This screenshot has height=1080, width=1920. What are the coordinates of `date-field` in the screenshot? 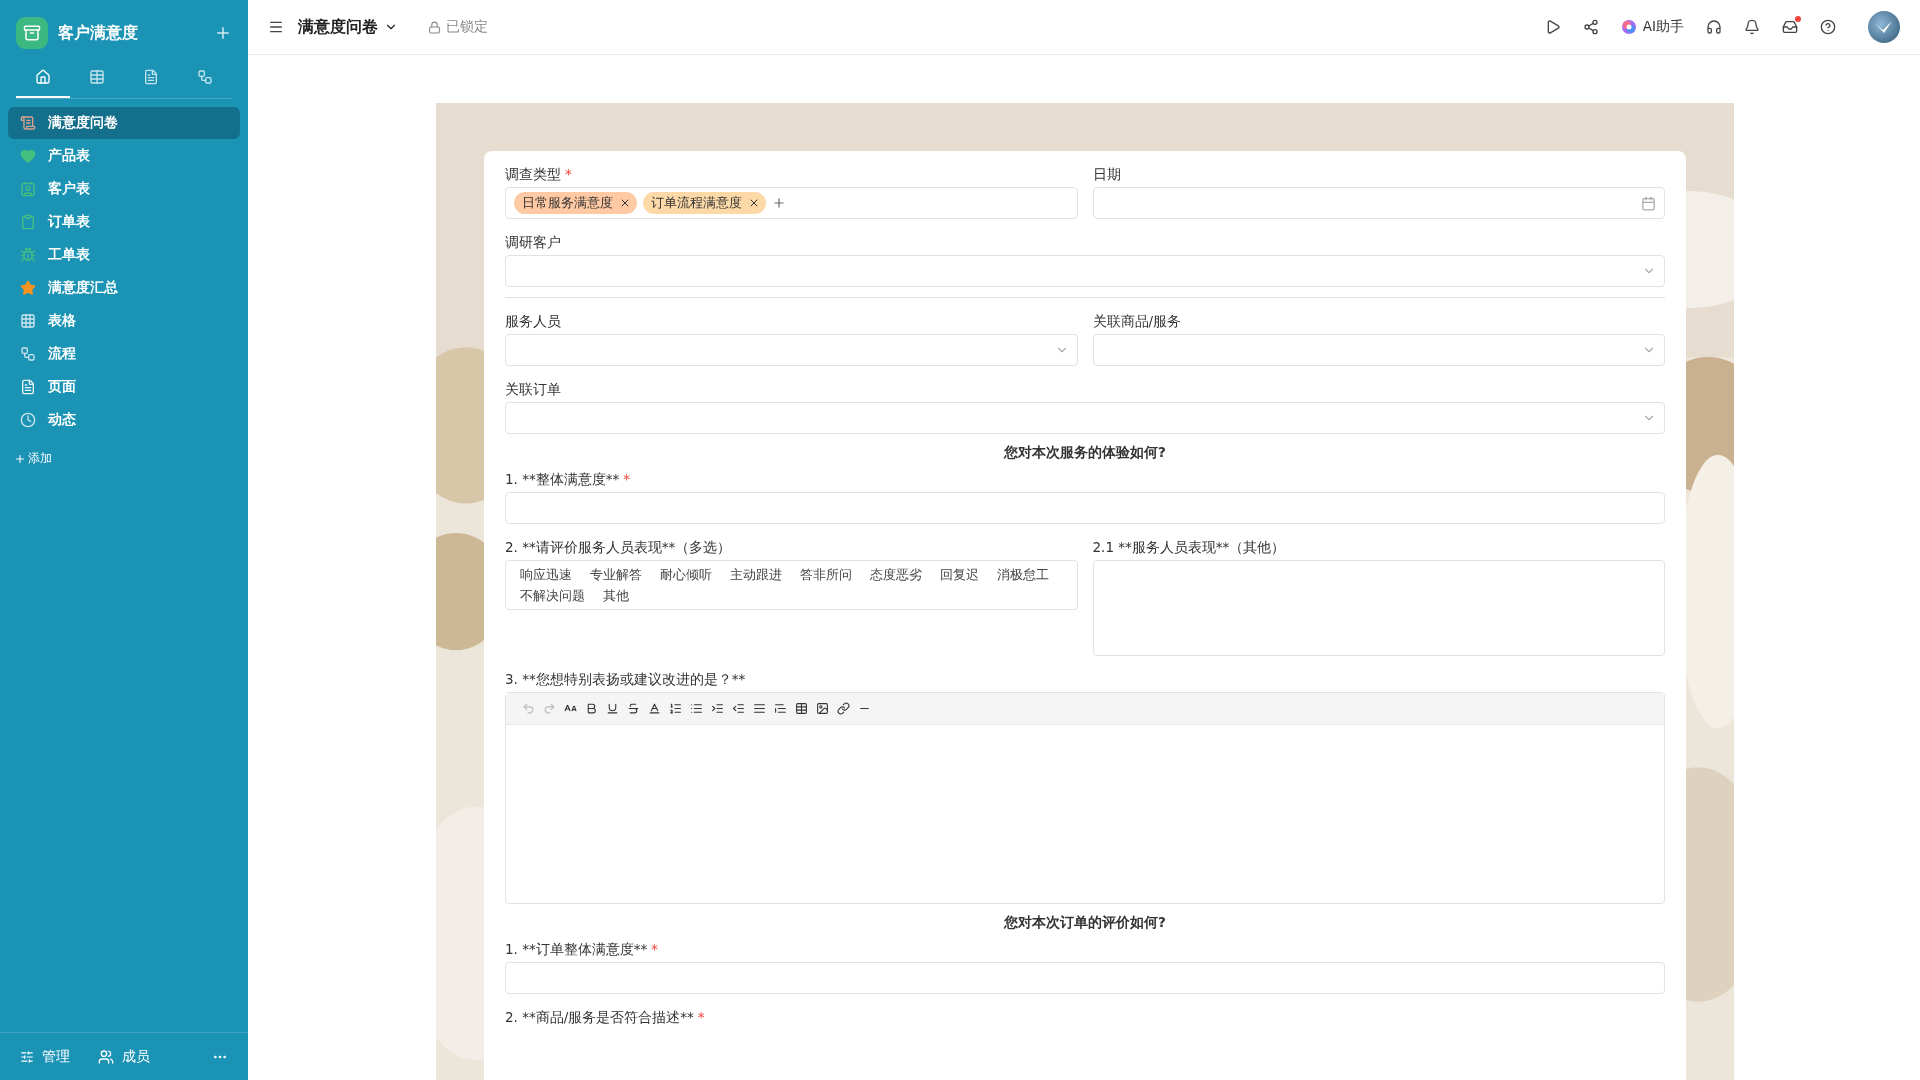 It's located at (1378, 203).